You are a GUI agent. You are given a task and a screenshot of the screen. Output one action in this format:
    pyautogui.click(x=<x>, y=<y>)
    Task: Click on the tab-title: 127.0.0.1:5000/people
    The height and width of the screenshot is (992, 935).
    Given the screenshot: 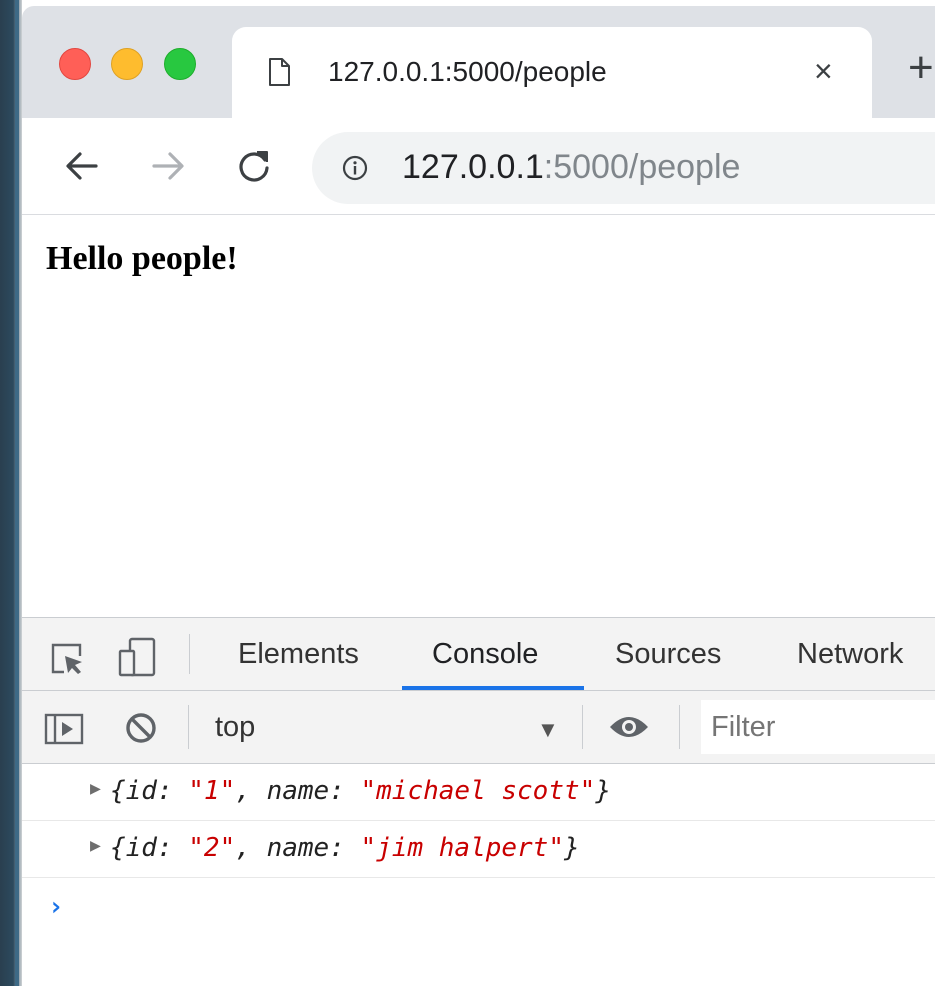 What is the action you would take?
    pyautogui.click(x=467, y=71)
    